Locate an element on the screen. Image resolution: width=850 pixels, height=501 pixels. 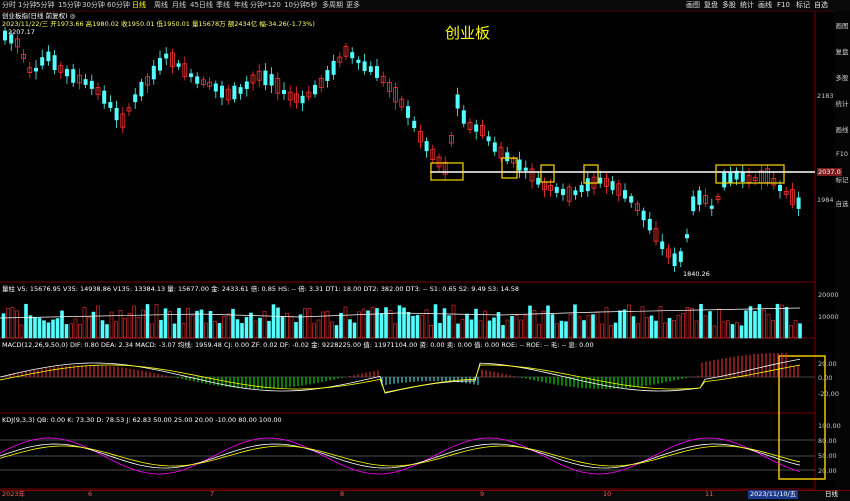
kdj-axis-80: 80.00 is located at coordinates (827, 441).